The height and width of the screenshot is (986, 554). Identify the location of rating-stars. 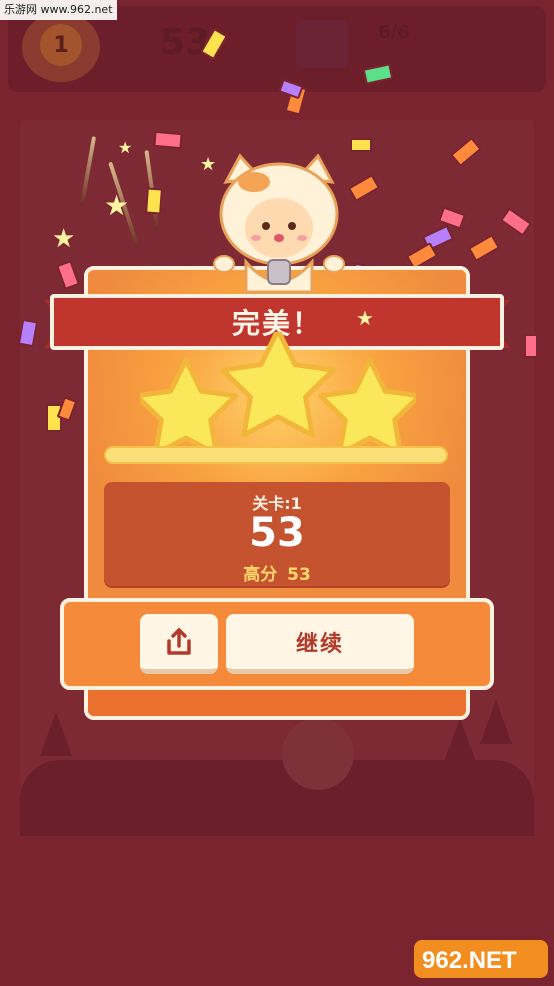
(278, 394).